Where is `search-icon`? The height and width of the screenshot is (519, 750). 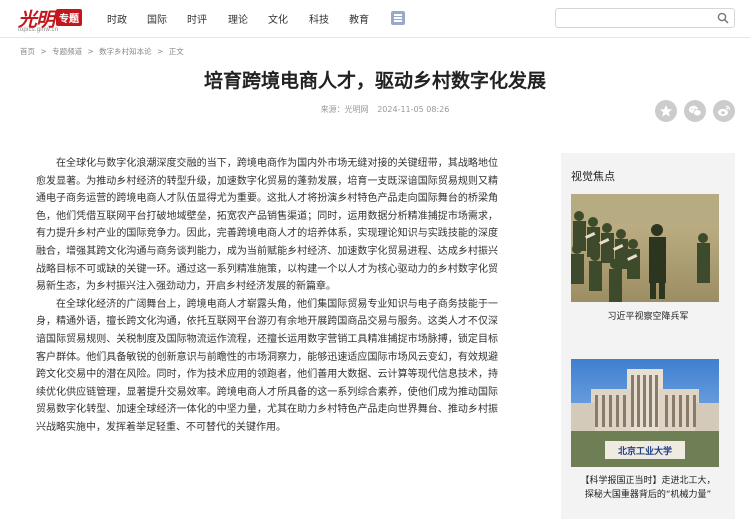 search-icon is located at coordinates (723, 18).